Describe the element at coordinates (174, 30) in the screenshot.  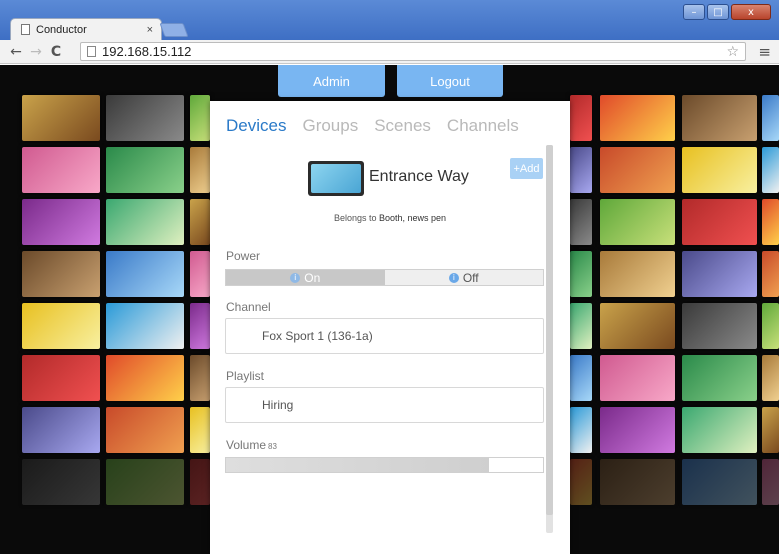
I see `new-tab-button` at that location.